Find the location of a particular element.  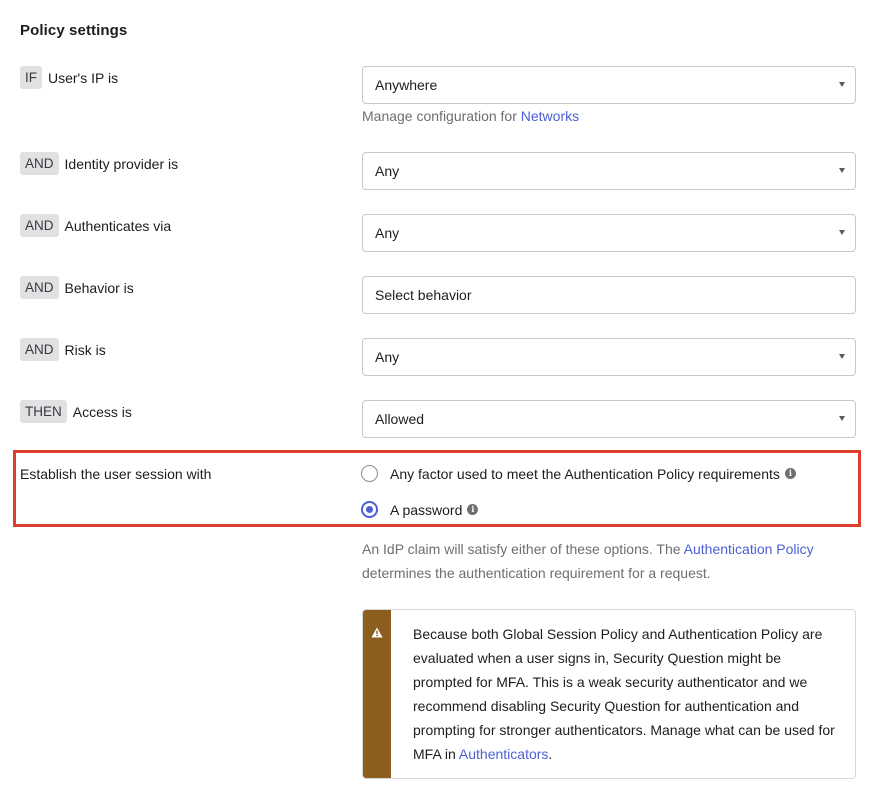

session-option-password: A password i is located at coordinates (420, 509).